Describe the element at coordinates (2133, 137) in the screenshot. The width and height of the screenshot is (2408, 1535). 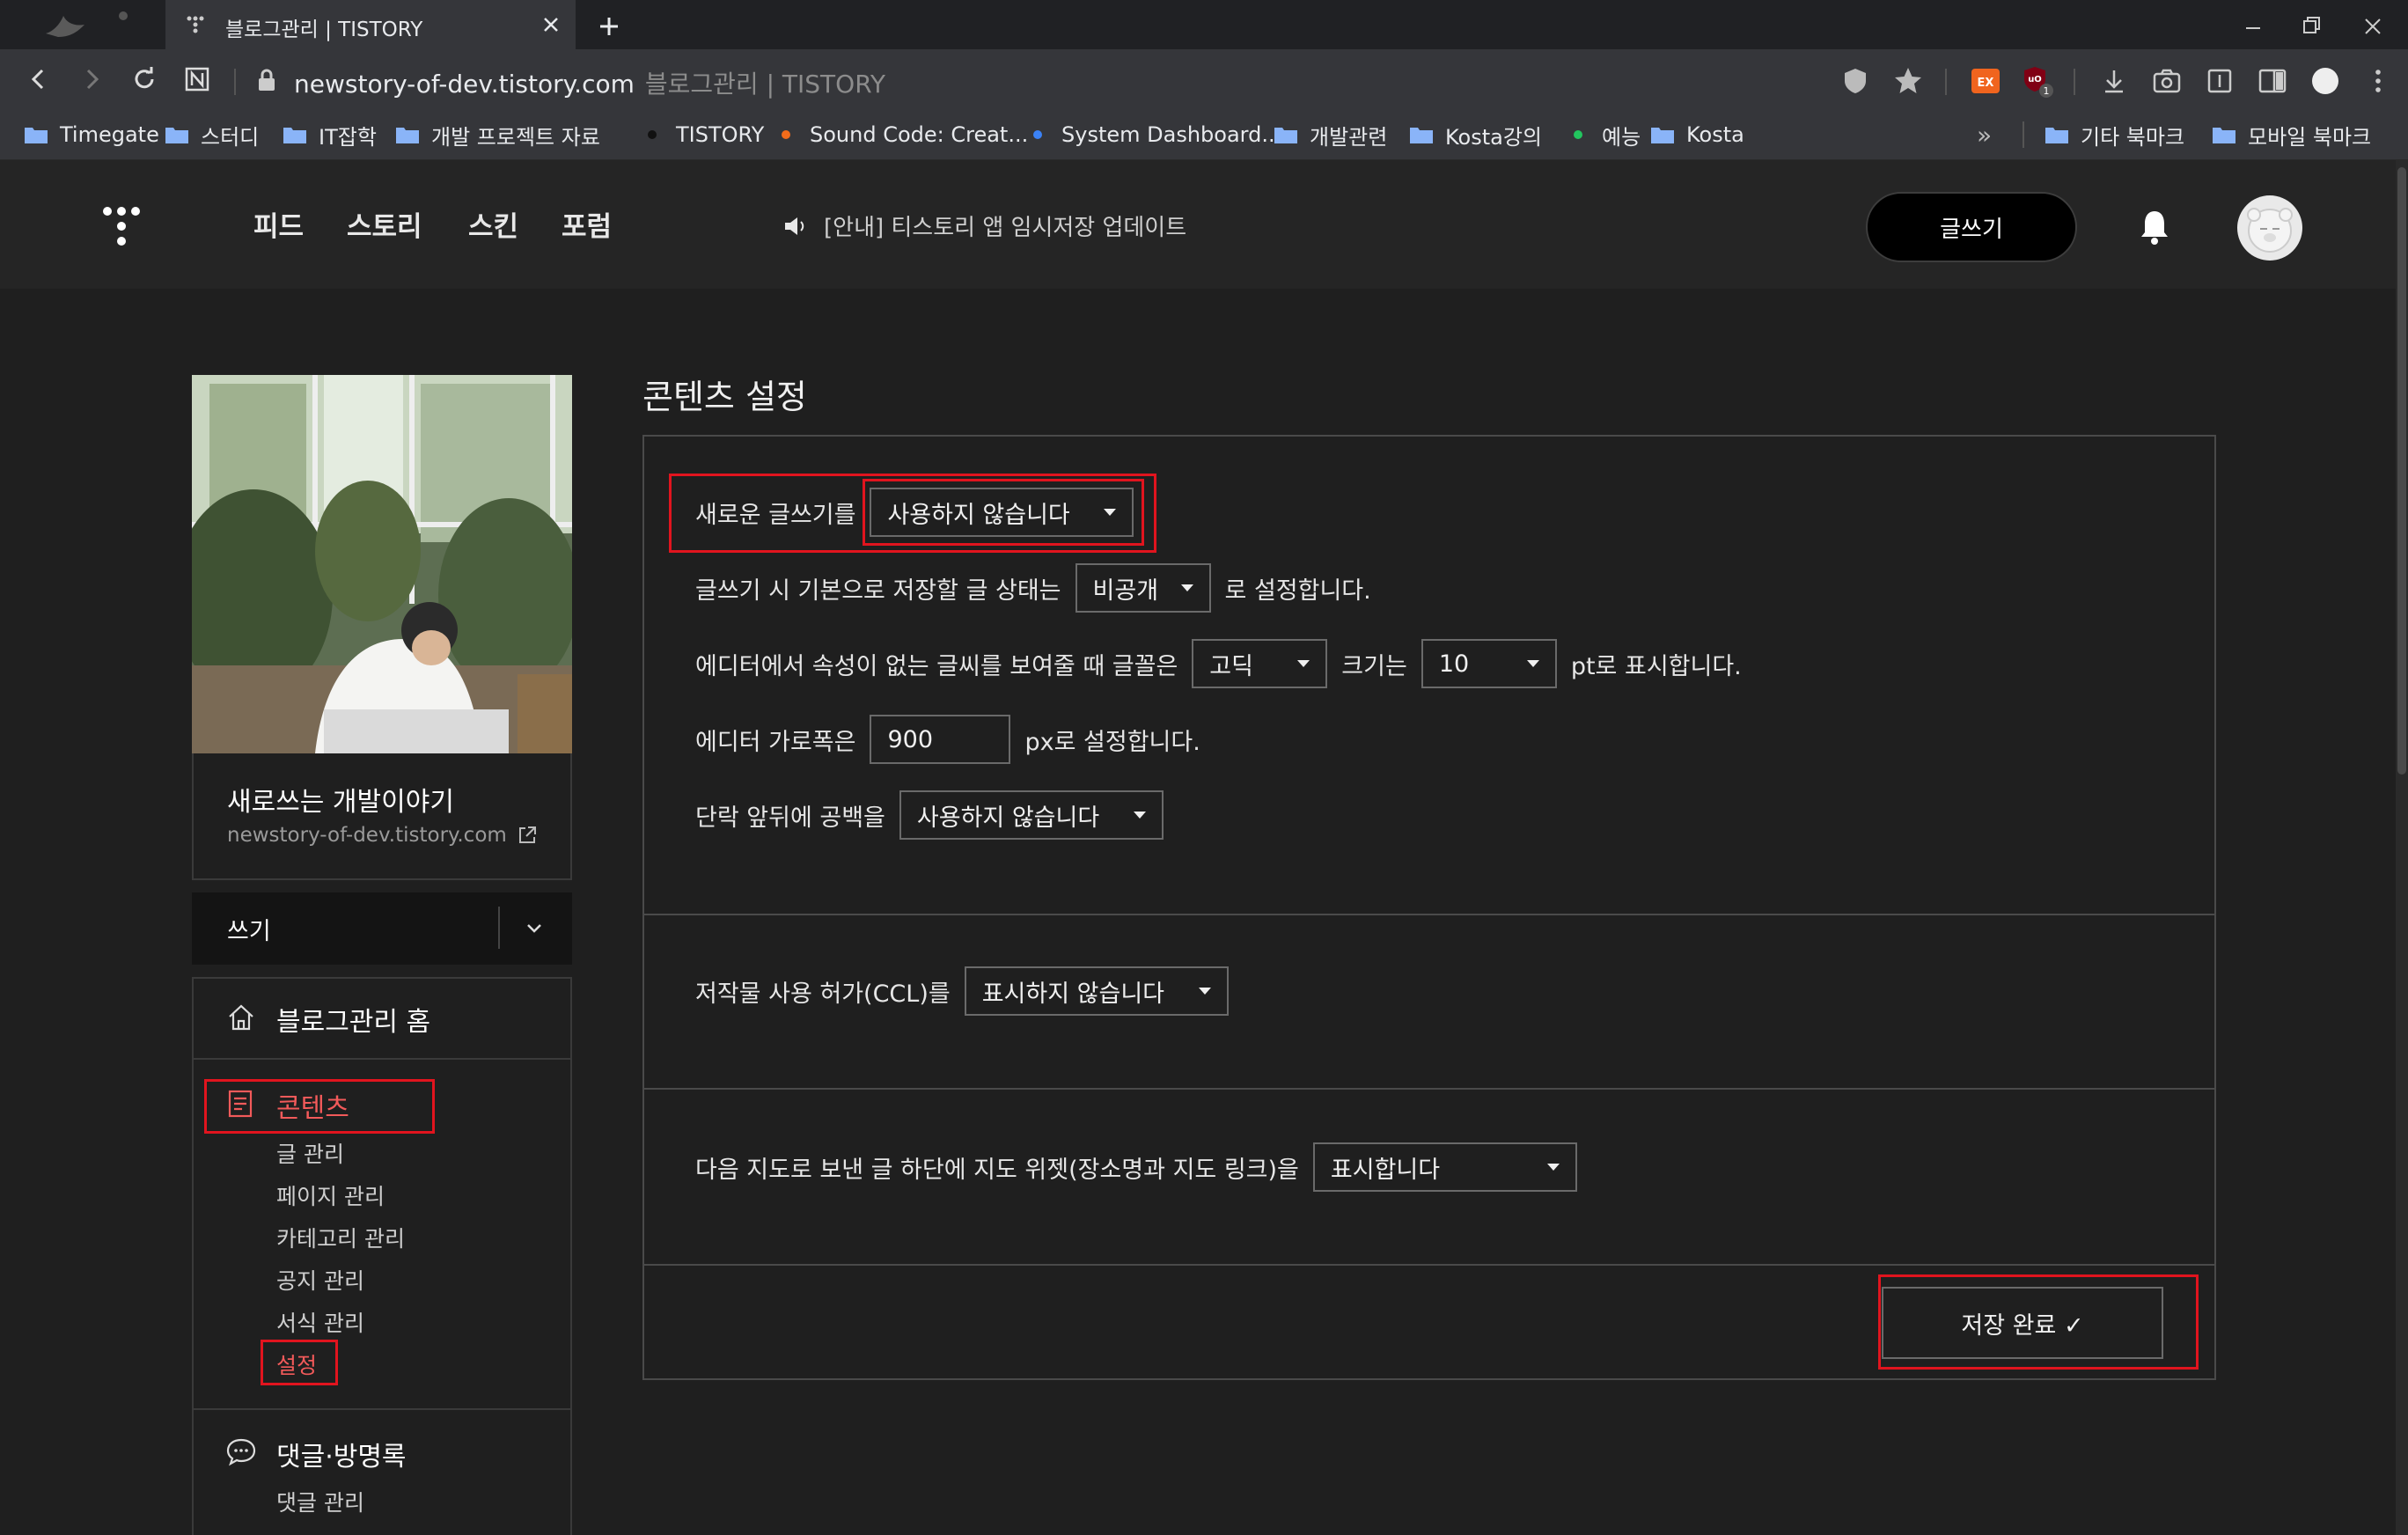
I see `bookmark-label: 기타 북마크` at that location.